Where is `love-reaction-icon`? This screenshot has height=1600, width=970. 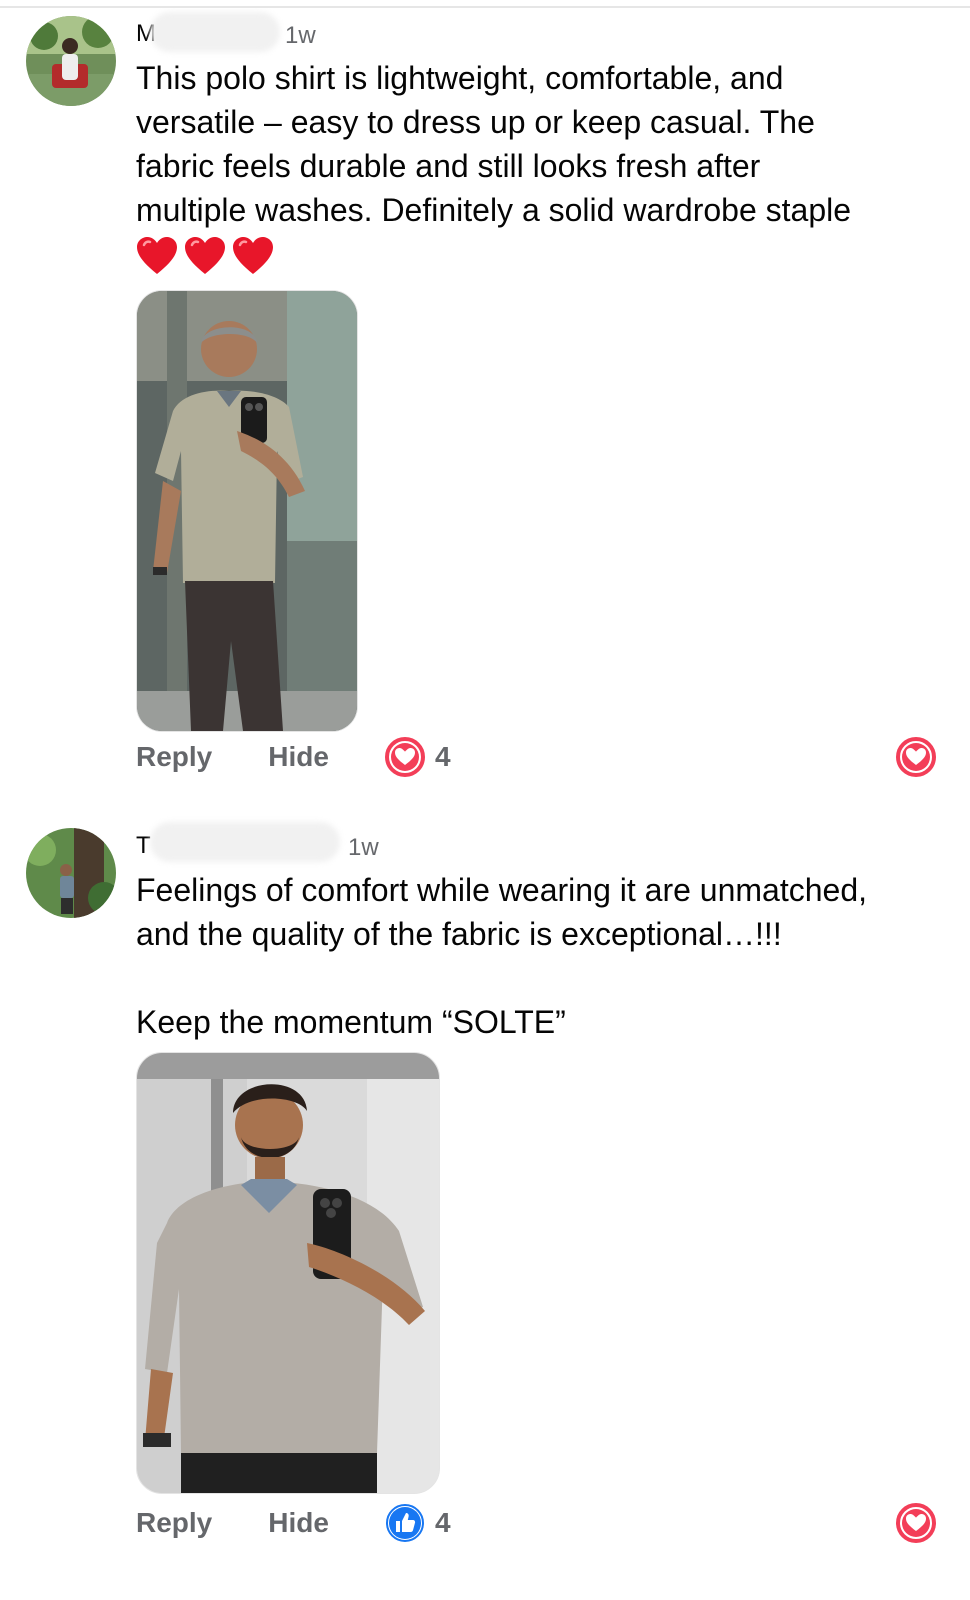 love-reaction-icon is located at coordinates (404, 757).